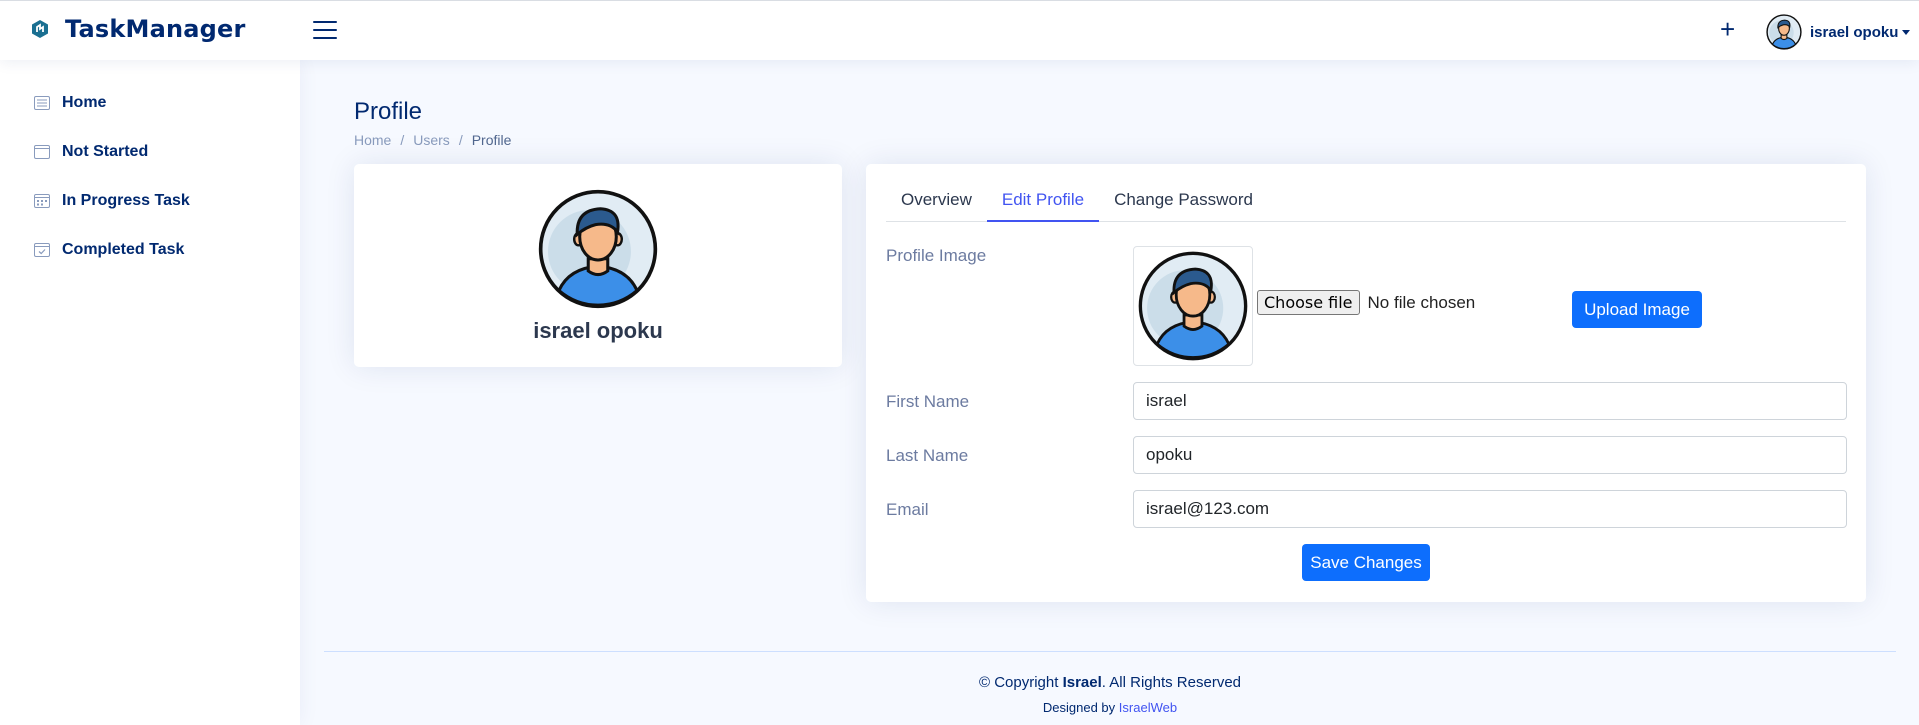  I want to click on user-name: israel opoku, so click(1854, 32).